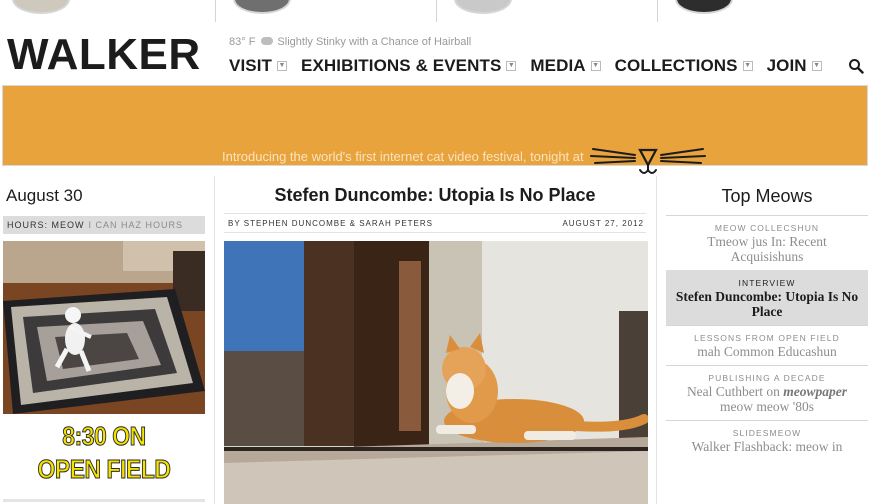 This screenshot has height=504, width=896. What do you see at coordinates (558, 65) in the screenshot?
I see `nav-label: MEDIA` at bounding box center [558, 65].